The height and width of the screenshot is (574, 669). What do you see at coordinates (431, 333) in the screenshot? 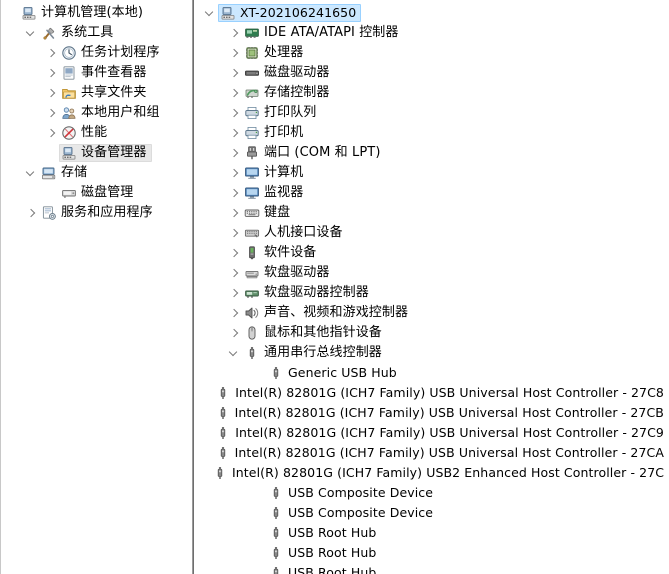
I see `tree-item: 鼠标和其他指针设备` at bounding box center [431, 333].